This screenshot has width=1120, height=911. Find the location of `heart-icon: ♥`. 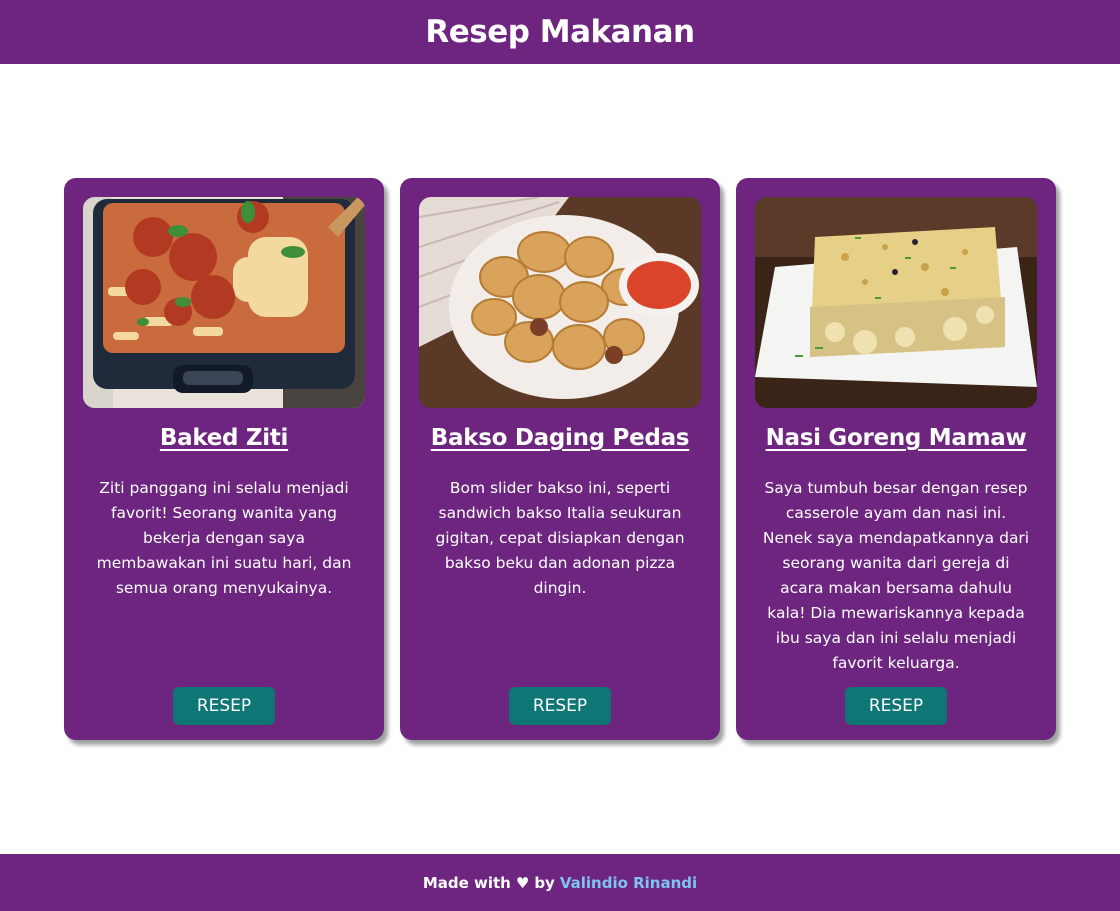

heart-icon: ♥ is located at coordinates (522, 882).